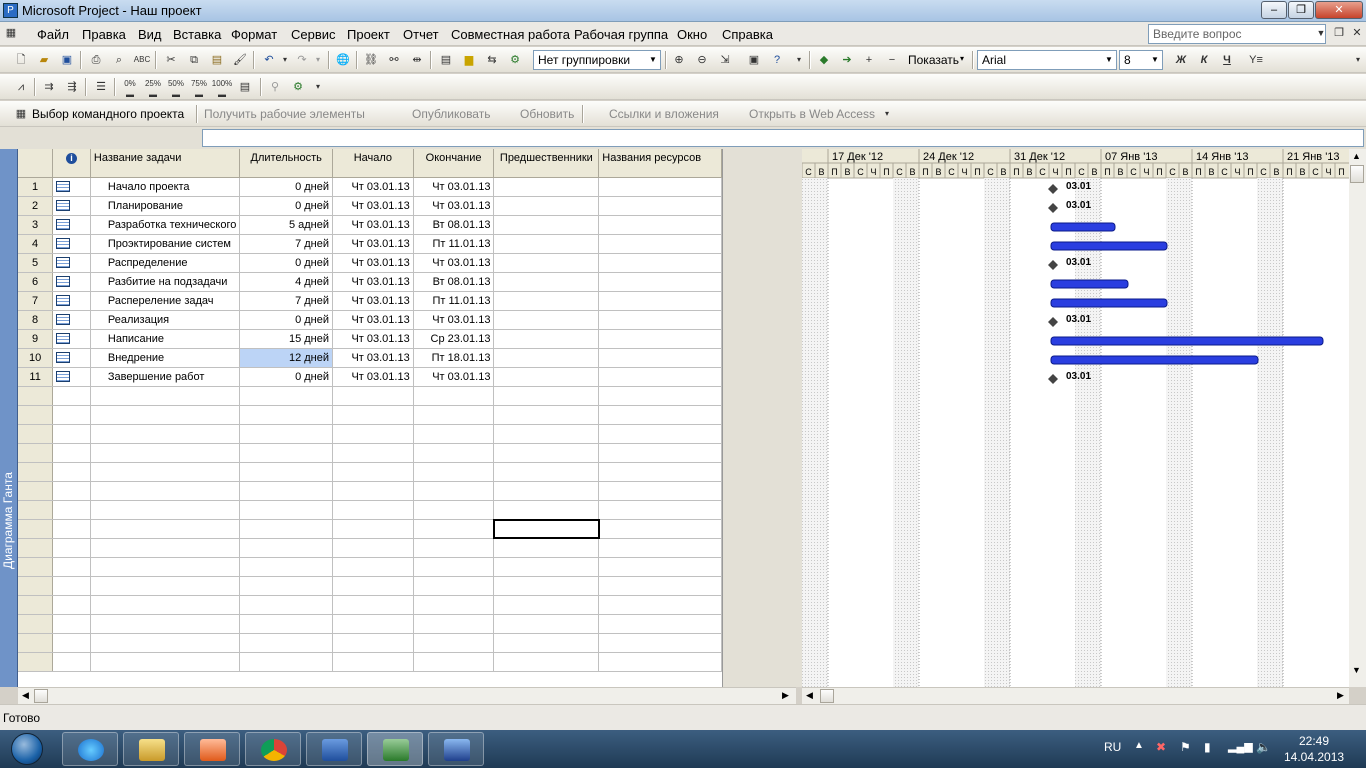  What do you see at coordinates (11, 33) in the screenshot?
I see `doc-icon: ▦` at bounding box center [11, 33].